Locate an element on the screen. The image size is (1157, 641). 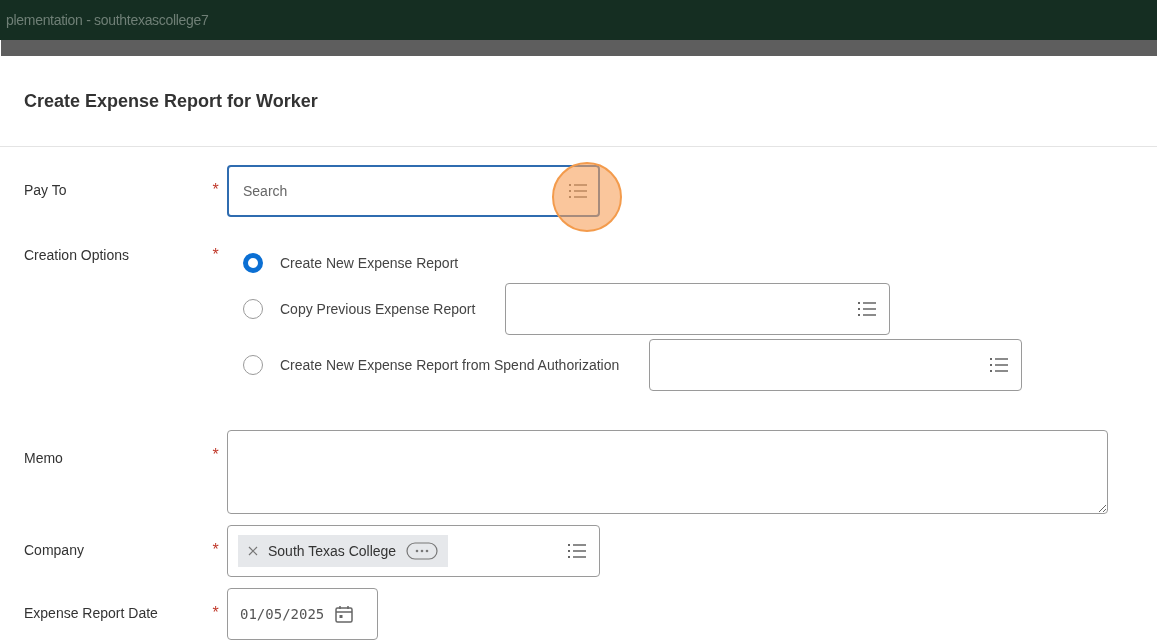
window-title: plementation - southtexascollege7 is located at coordinates (107, 20).